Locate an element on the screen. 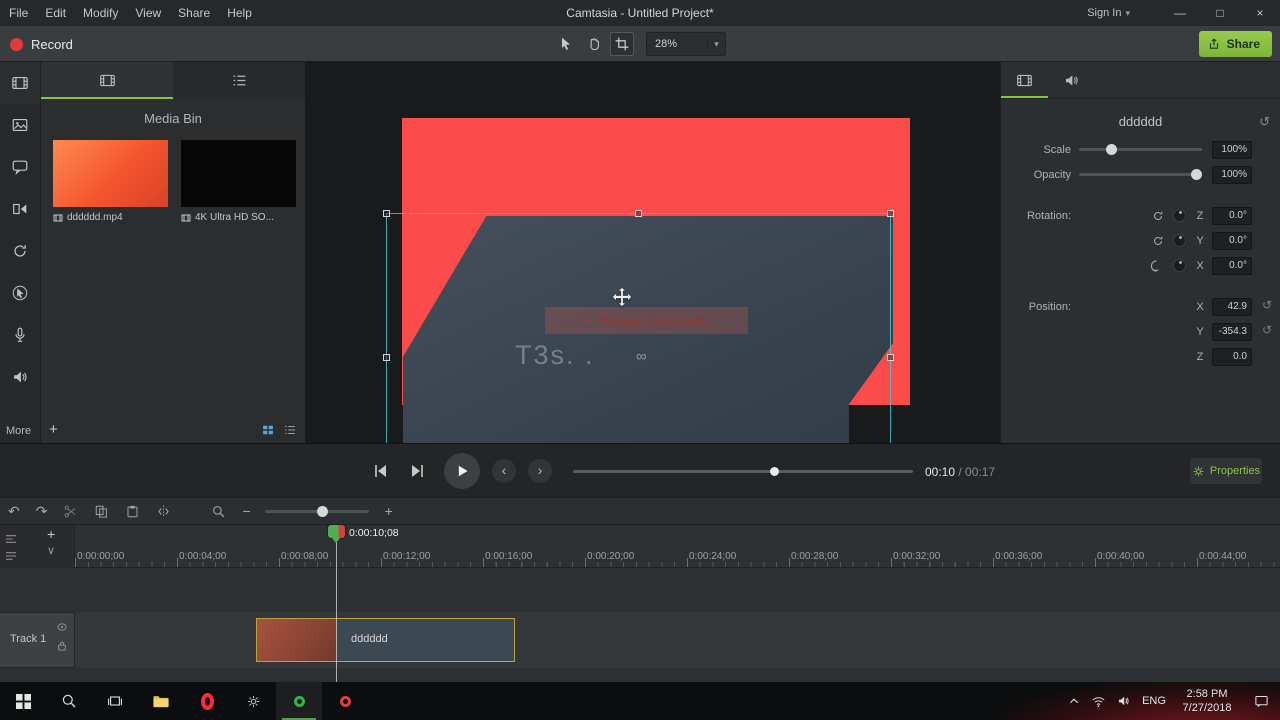  timeline-zoom-icon is located at coordinates (218, 511).